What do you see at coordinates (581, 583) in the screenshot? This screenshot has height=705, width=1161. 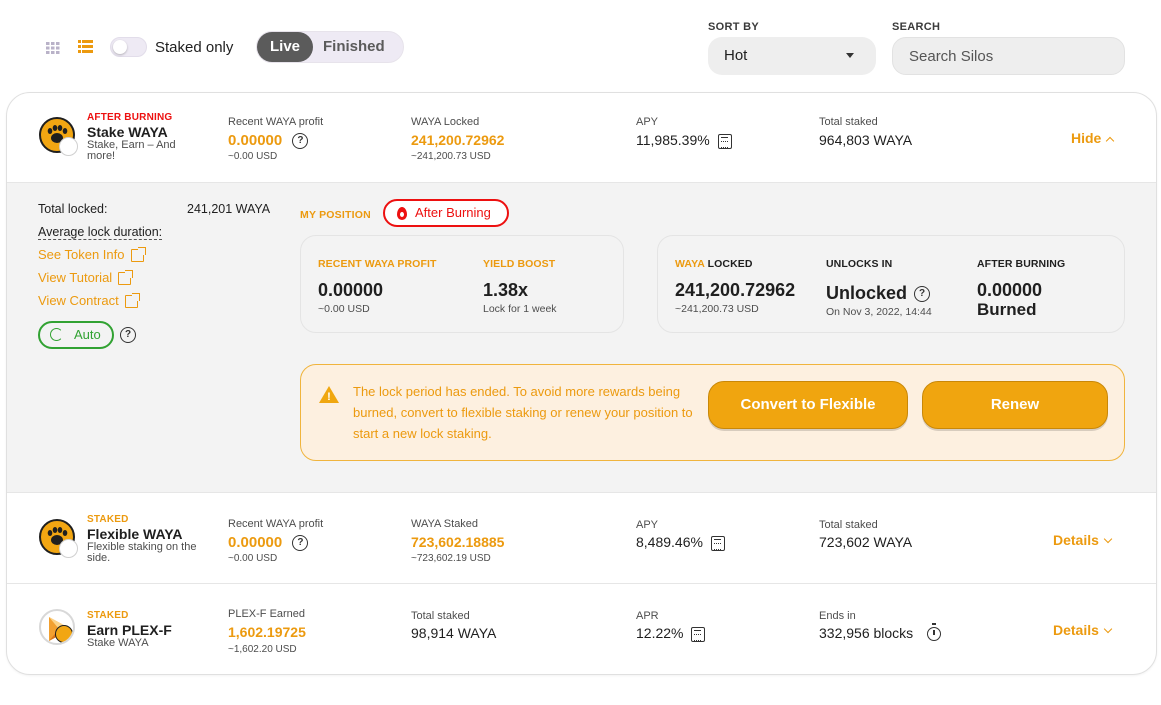 I see `row-divider` at bounding box center [581, 583].